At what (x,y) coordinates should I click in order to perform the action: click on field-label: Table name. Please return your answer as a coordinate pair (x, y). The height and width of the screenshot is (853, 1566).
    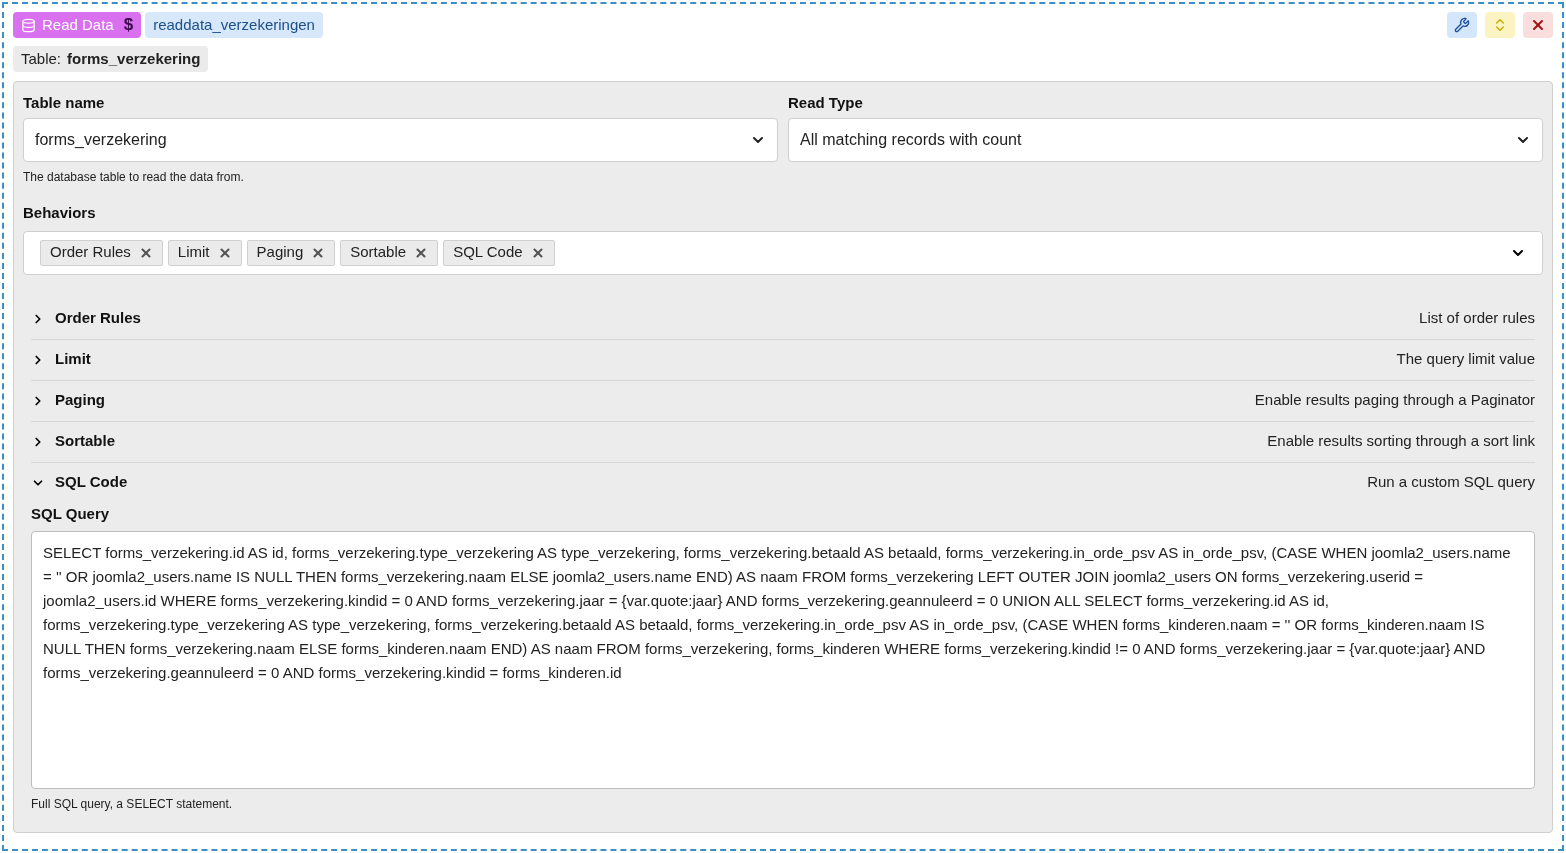
    Looking at the image, I should click on (64, 102).